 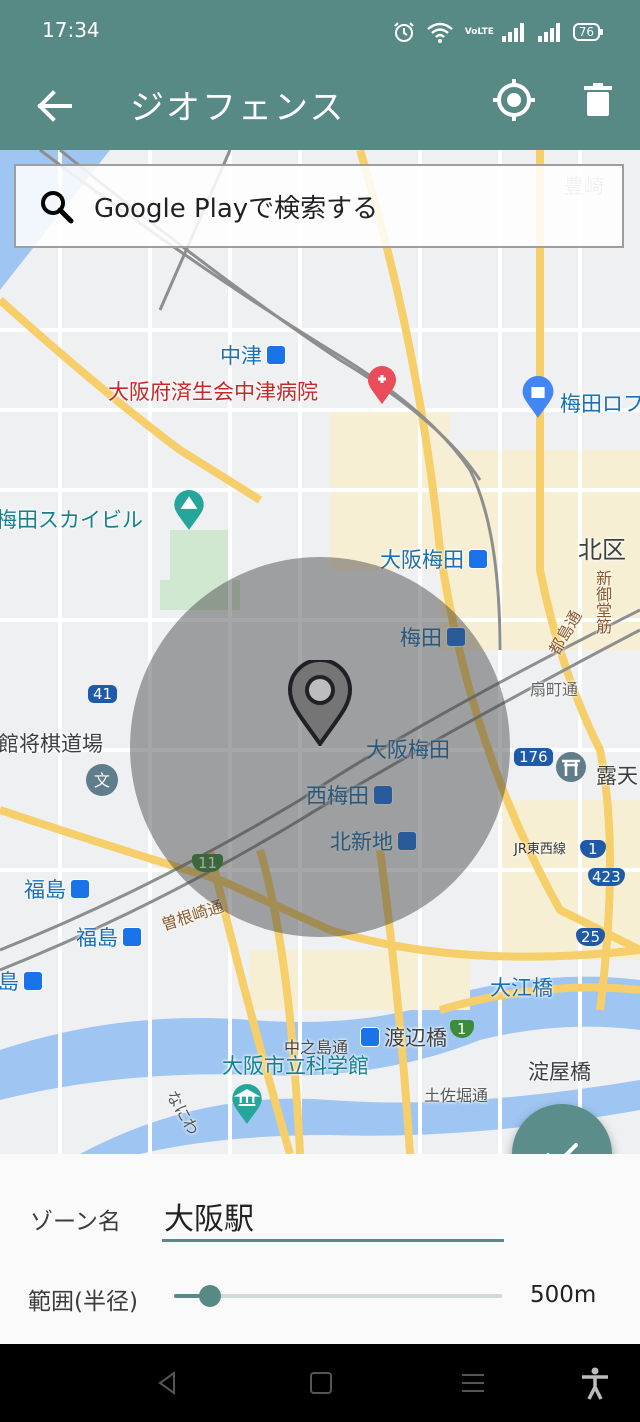 I want to click on crosshair-icon, so click(x=514, y=100).